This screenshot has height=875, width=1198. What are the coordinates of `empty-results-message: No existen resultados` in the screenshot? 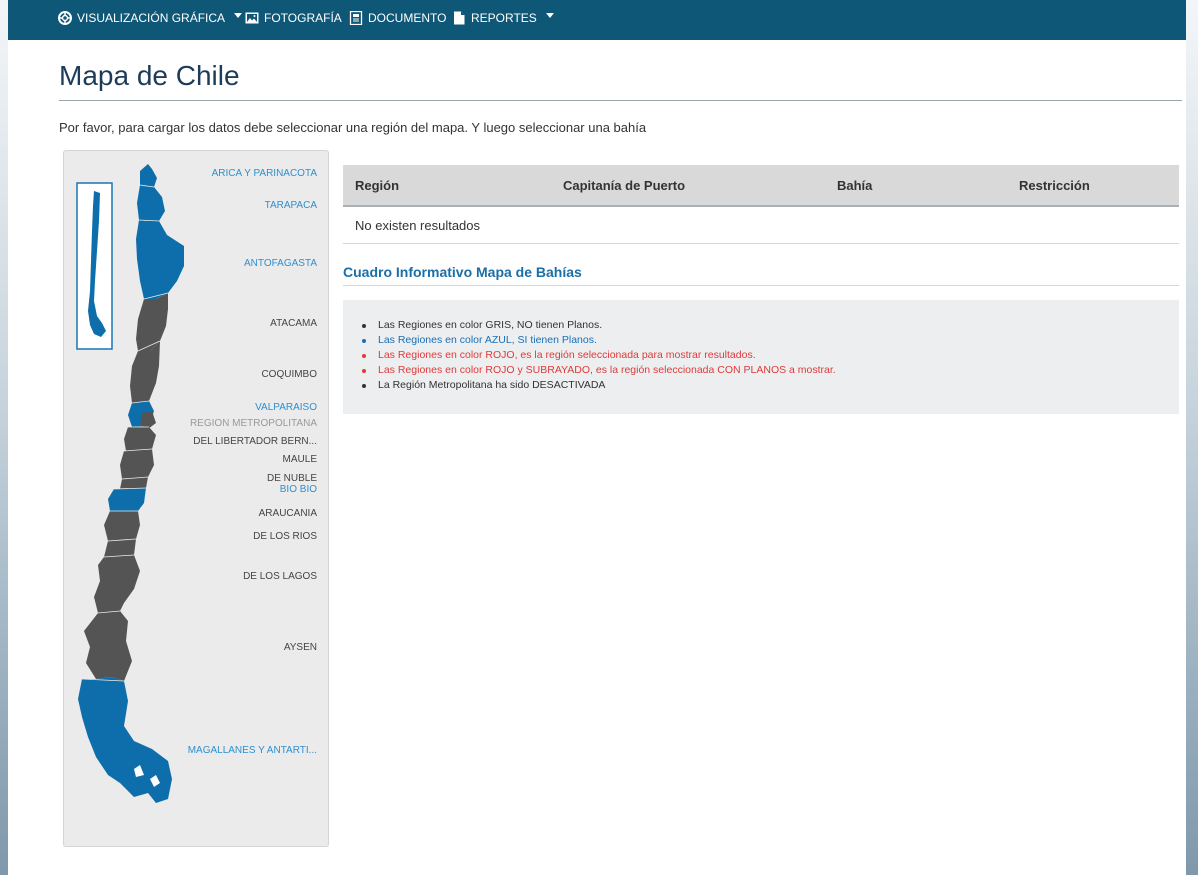 It's located at (761, 225).